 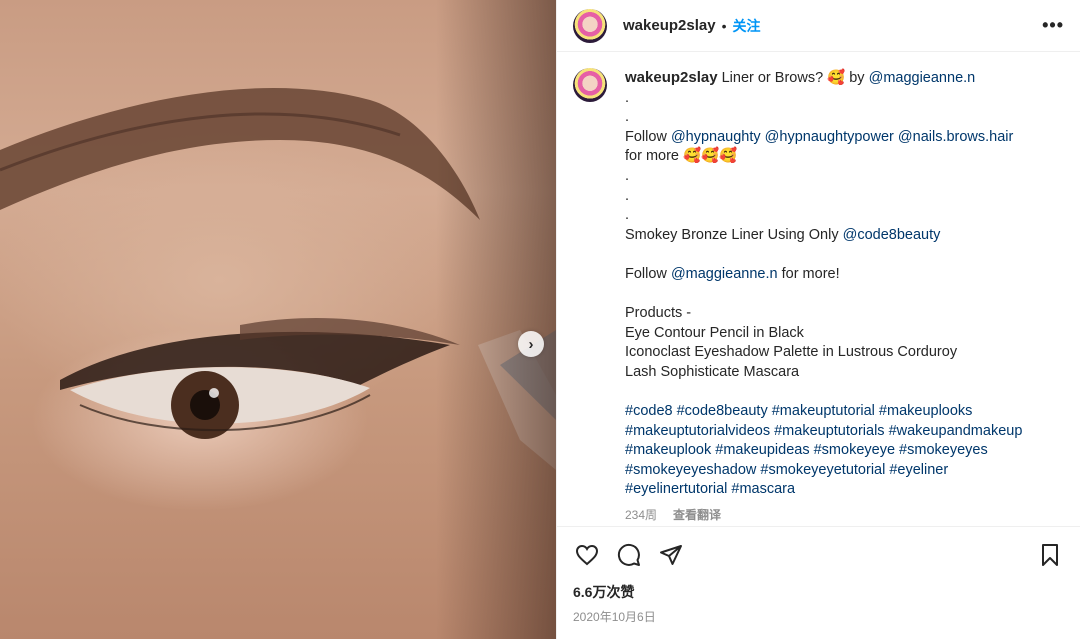 What do you see at coordinates (844, 490) in the screenshot?
I see `caption-line: #eyelinertutorial #mascara` at bounding box center [844, 490].